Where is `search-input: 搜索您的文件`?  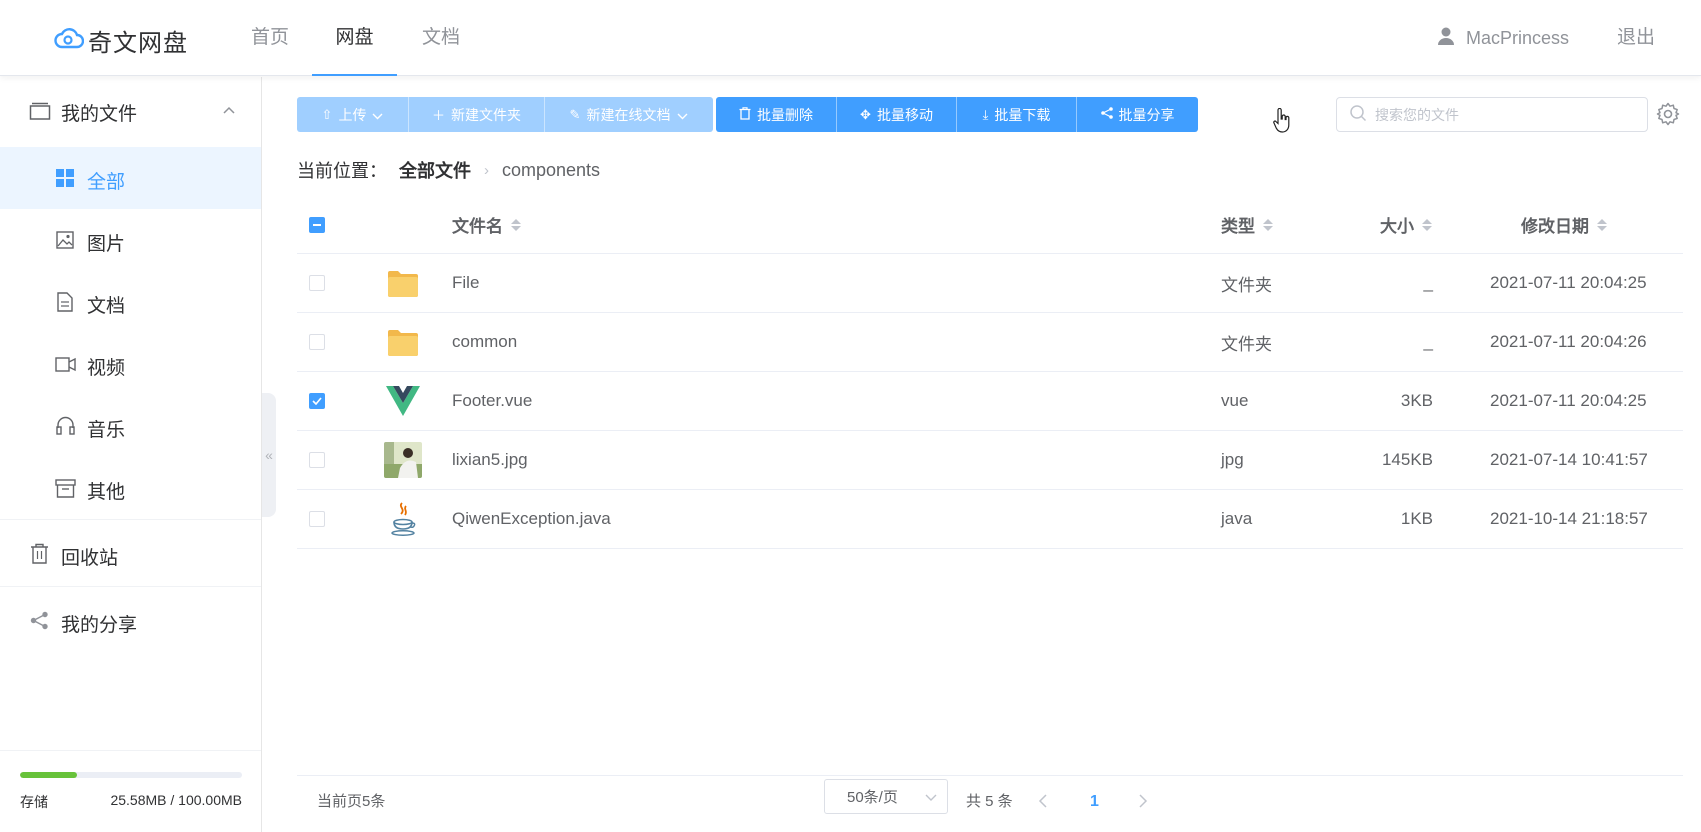
search-input: 搜索您的文件 is located at coordinates (1492, 114).